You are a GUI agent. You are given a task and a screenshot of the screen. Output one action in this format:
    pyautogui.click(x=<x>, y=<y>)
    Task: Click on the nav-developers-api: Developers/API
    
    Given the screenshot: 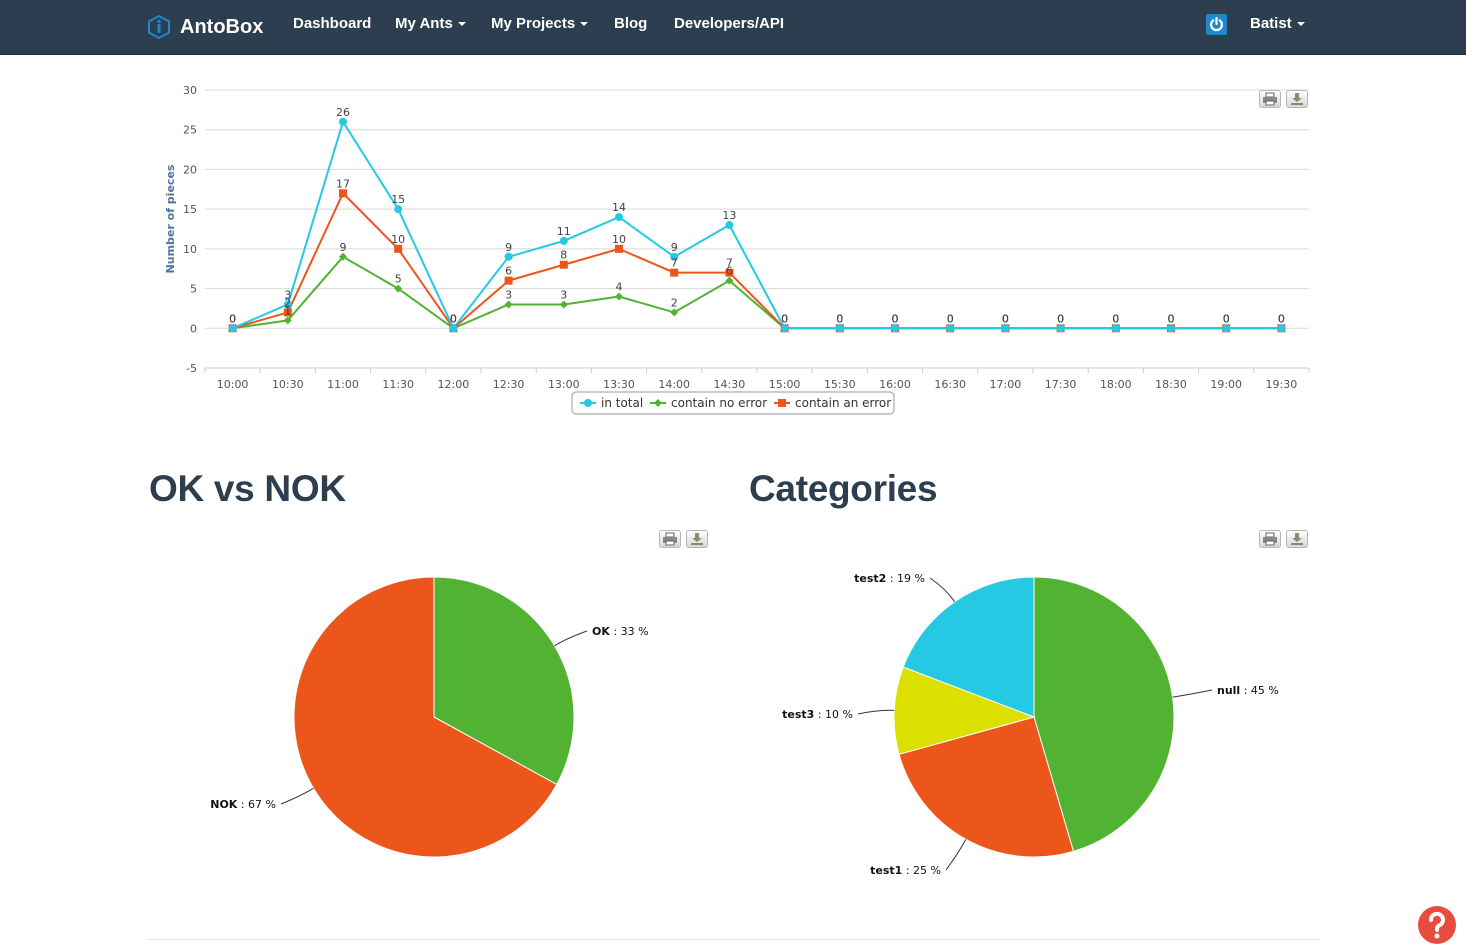 What is the action you would take?
    pyautogui.click(x=729, y=23)
    